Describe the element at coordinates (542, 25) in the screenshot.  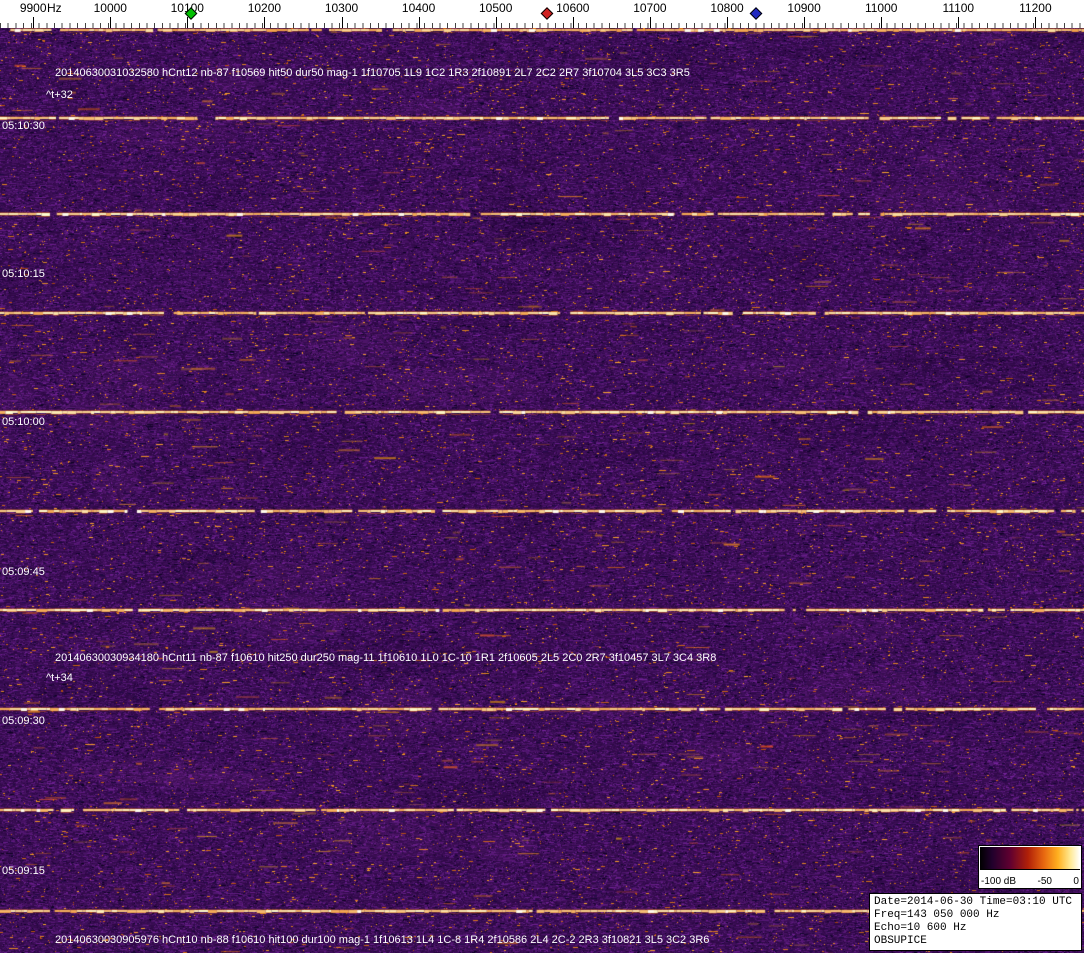
I see `ruler-minor-ticks` at that location.